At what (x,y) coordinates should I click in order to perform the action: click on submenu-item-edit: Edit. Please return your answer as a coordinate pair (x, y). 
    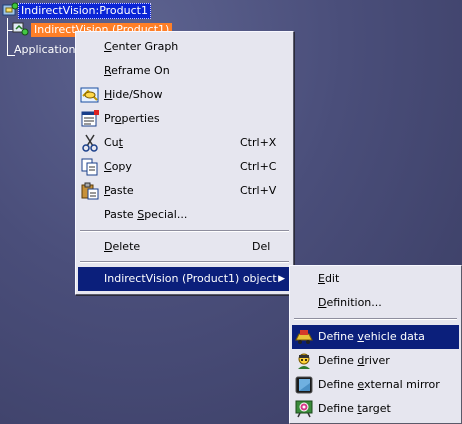
    Looking at the image, I should click on (375, 279).